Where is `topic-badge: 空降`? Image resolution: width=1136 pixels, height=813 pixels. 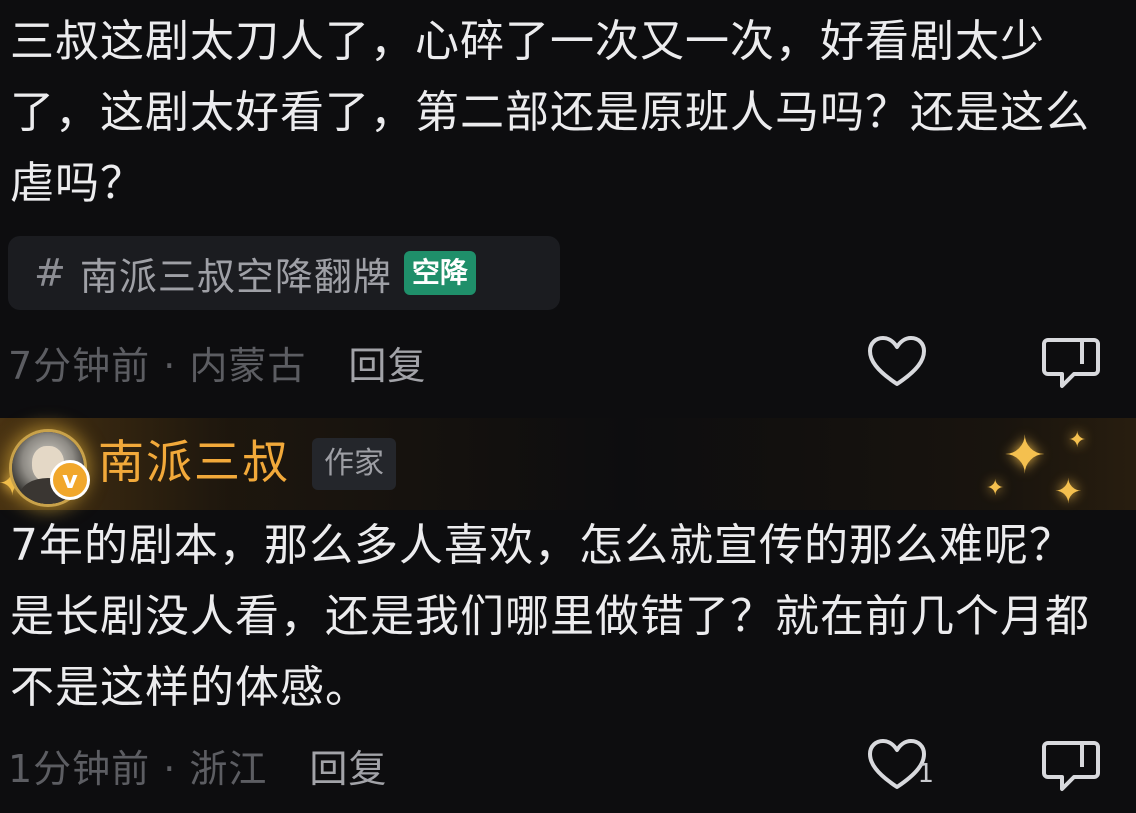 topic-badge: 空降 is located at coordinates (439, 273).